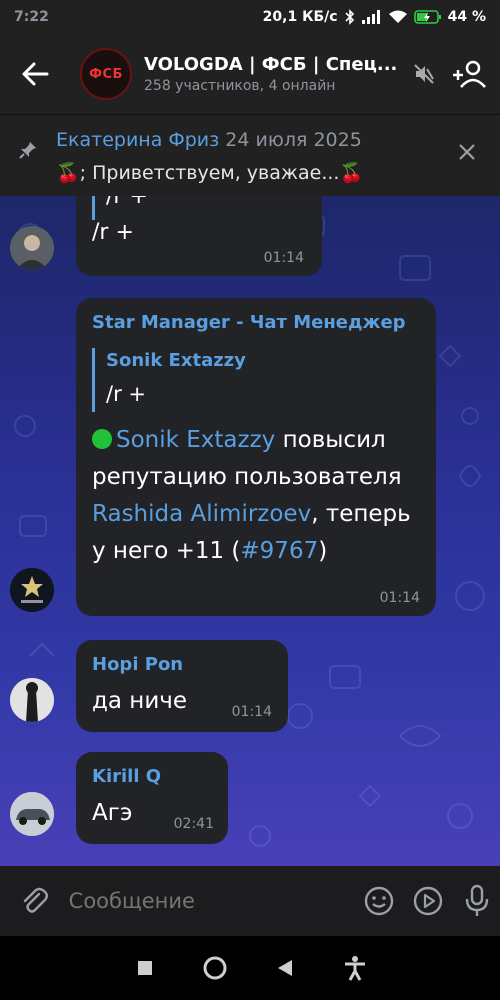 Image resolution: width=500 pixels, height=1000 pixels. I want to click on add-user-icon, so click(469, 74).